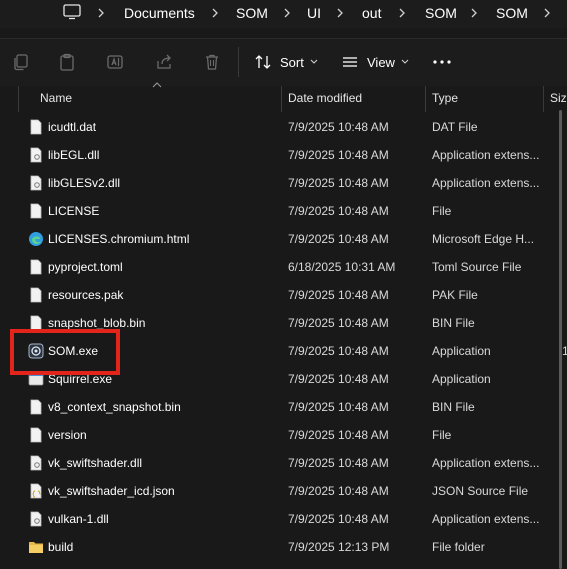 The width and height of the screenshot is (567, 569). Describe the element at coordinates (283, 211) in the screenshot. I see `file-row: LICENSE 7/9/2025 10:48 AM File` at that location.